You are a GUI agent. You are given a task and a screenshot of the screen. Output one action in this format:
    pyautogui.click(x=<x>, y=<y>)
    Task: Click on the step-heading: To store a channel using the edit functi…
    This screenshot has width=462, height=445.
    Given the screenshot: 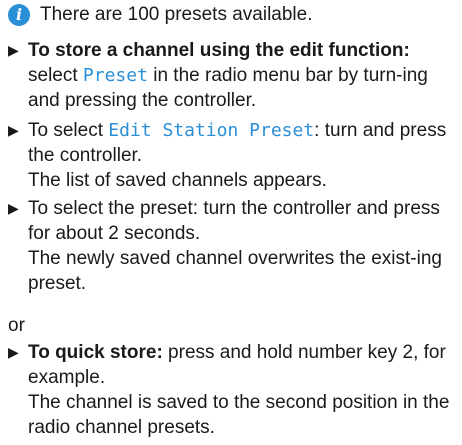 What is the action you would take?
    pyautogui.click(x=219, y=50)
    